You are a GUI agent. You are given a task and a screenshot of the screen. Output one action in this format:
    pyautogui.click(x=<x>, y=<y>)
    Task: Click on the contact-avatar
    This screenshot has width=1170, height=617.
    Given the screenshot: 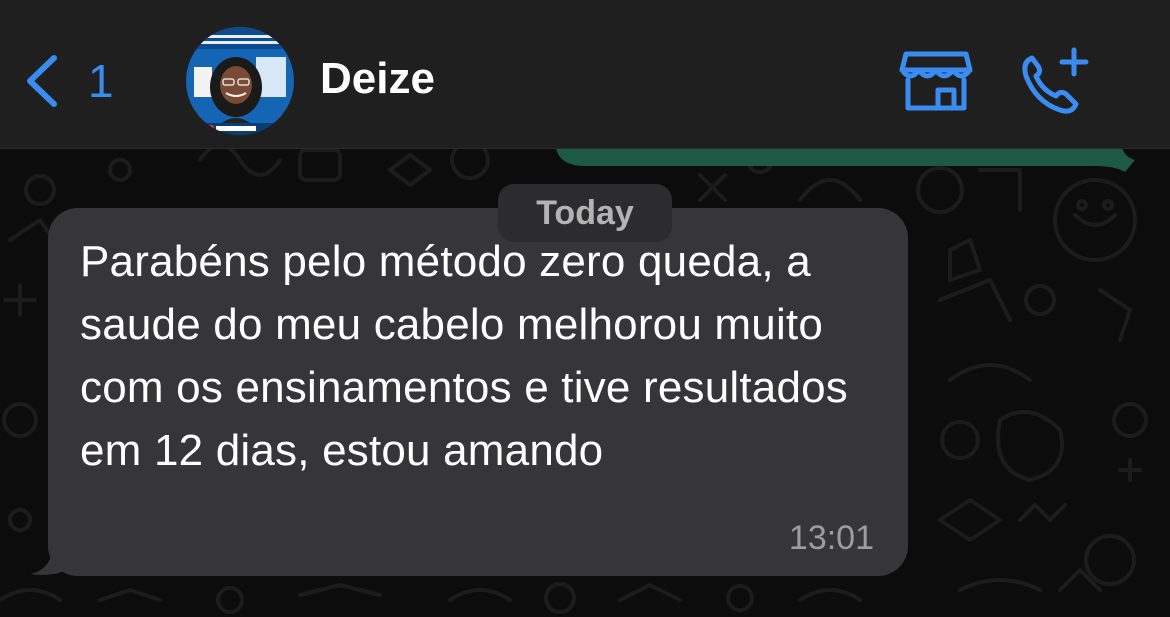 What is the action you would take?
    pyautogui.click(x=240, y=81)
    